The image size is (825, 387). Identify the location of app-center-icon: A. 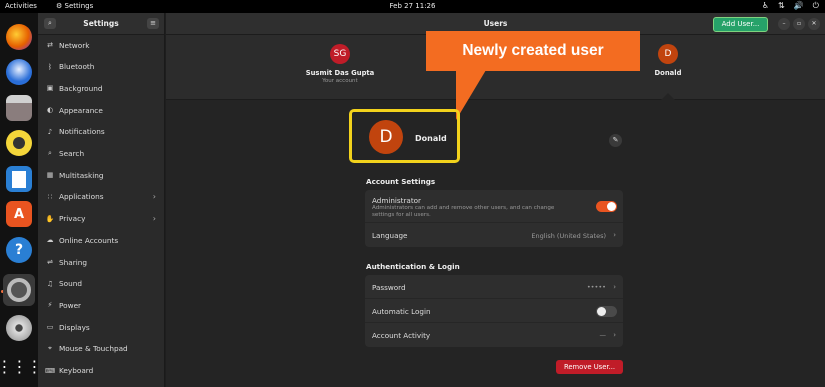
(19, 214).